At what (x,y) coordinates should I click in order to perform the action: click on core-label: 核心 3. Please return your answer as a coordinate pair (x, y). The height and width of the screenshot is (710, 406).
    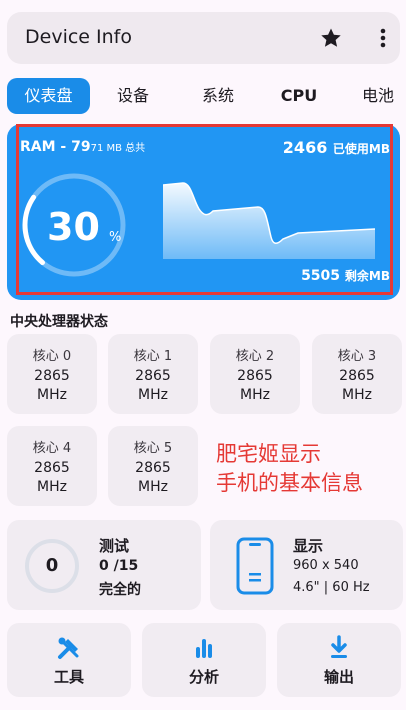
    Looking at the image, I should click on (357, 356).